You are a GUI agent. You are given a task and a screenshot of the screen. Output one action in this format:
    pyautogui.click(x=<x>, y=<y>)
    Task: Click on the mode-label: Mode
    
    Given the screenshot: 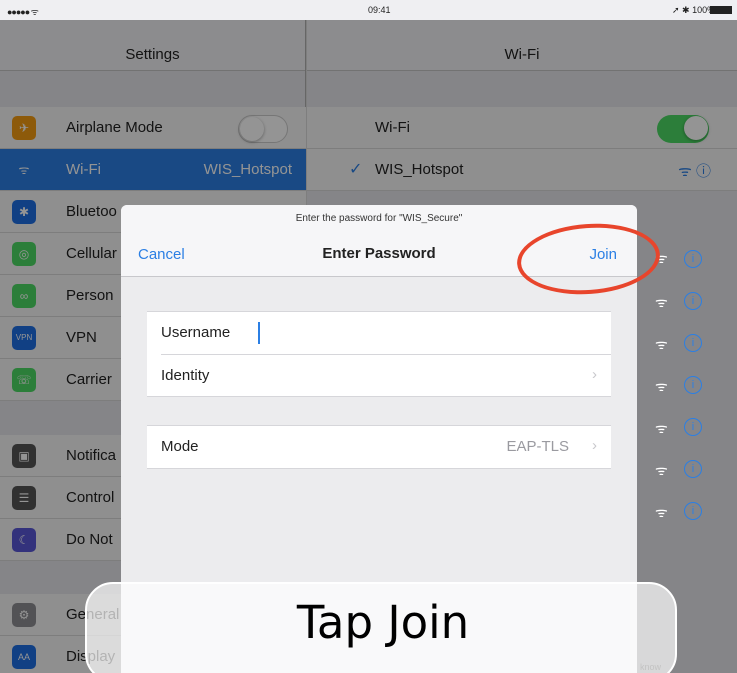 What is the action you would take?
    pyautogui.click(x=180, y=446)
    